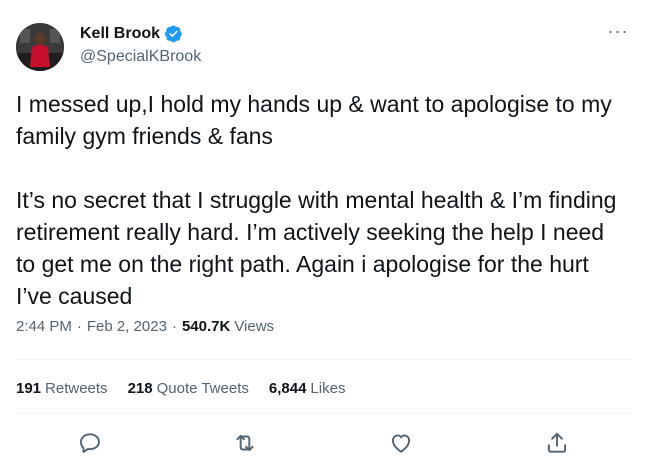  Describe the element at coordinates (44, 326) in the screenshot. I see `tweet-time: 2:44 PM` at that location.